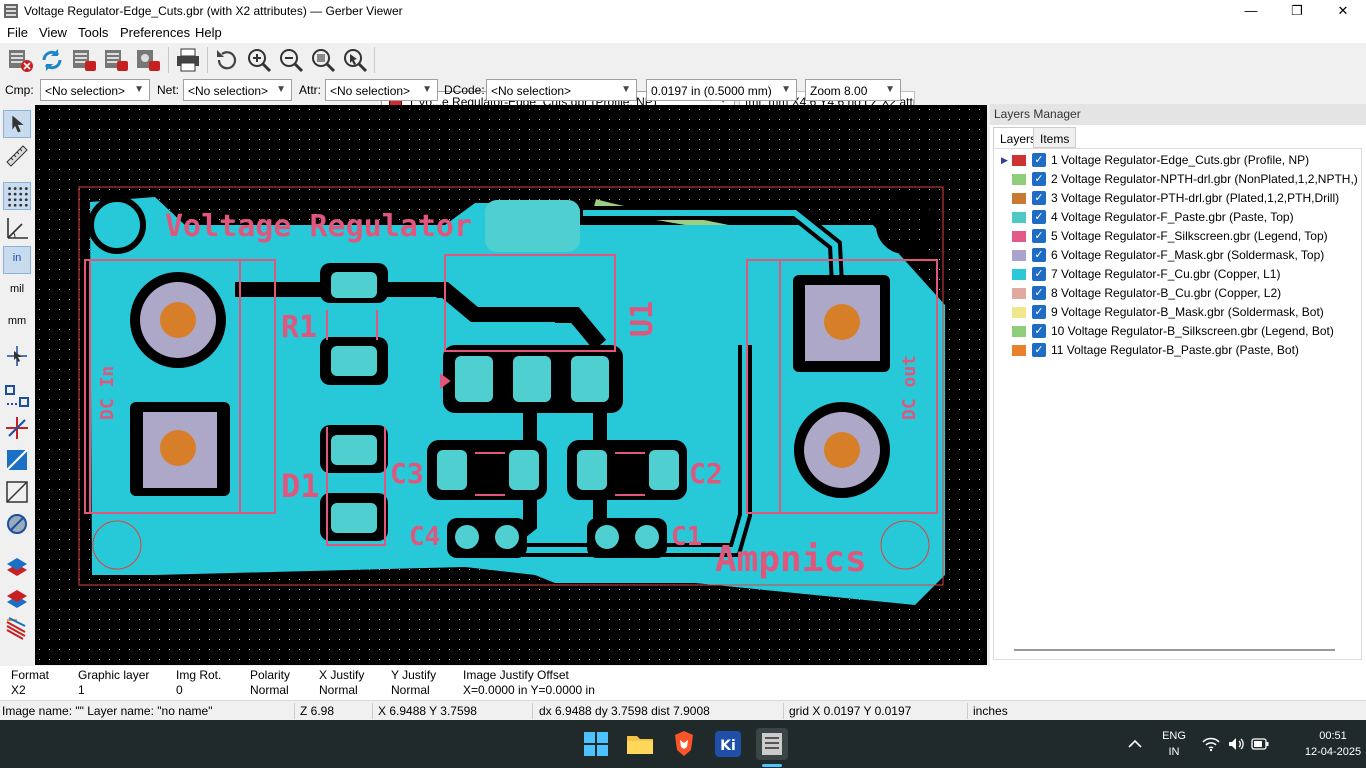  What do you see at coordinates (17, 564) in the screenshot?
I see `layers-diff-icon` at bounding box center [17, 564].